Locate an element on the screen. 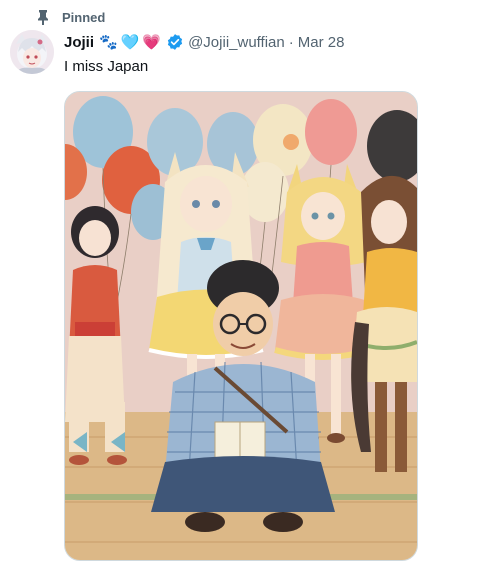  pin-icon is located at coordinates (43, 17).